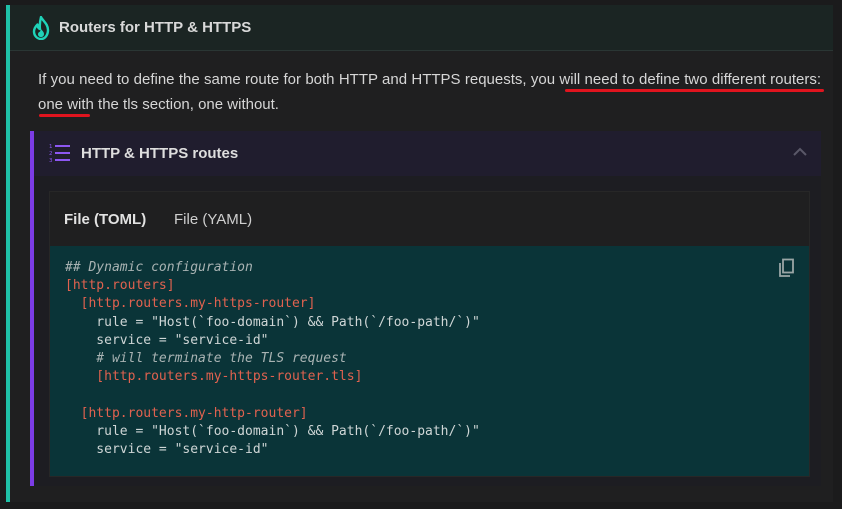 Image resolution: width=842 pixels, height=509 pixels. Describe the element at coordinates (421, 28) in the screenshot. I see `admonition-header: Routers for HTTP & HTTPS` at that location.